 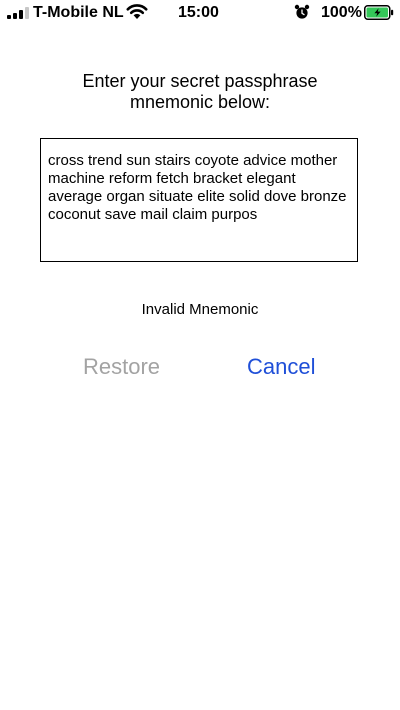 I want to click on battery-percentage: 100%, so click(x=341, y=12).